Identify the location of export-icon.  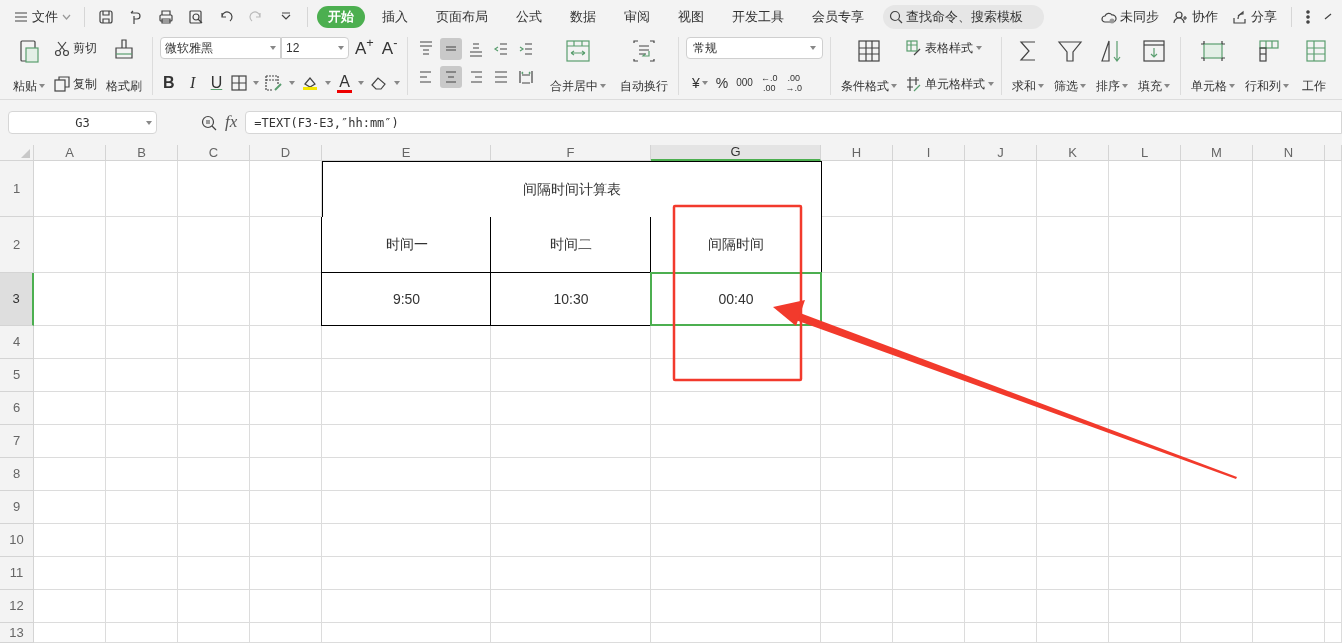
(136, 16).